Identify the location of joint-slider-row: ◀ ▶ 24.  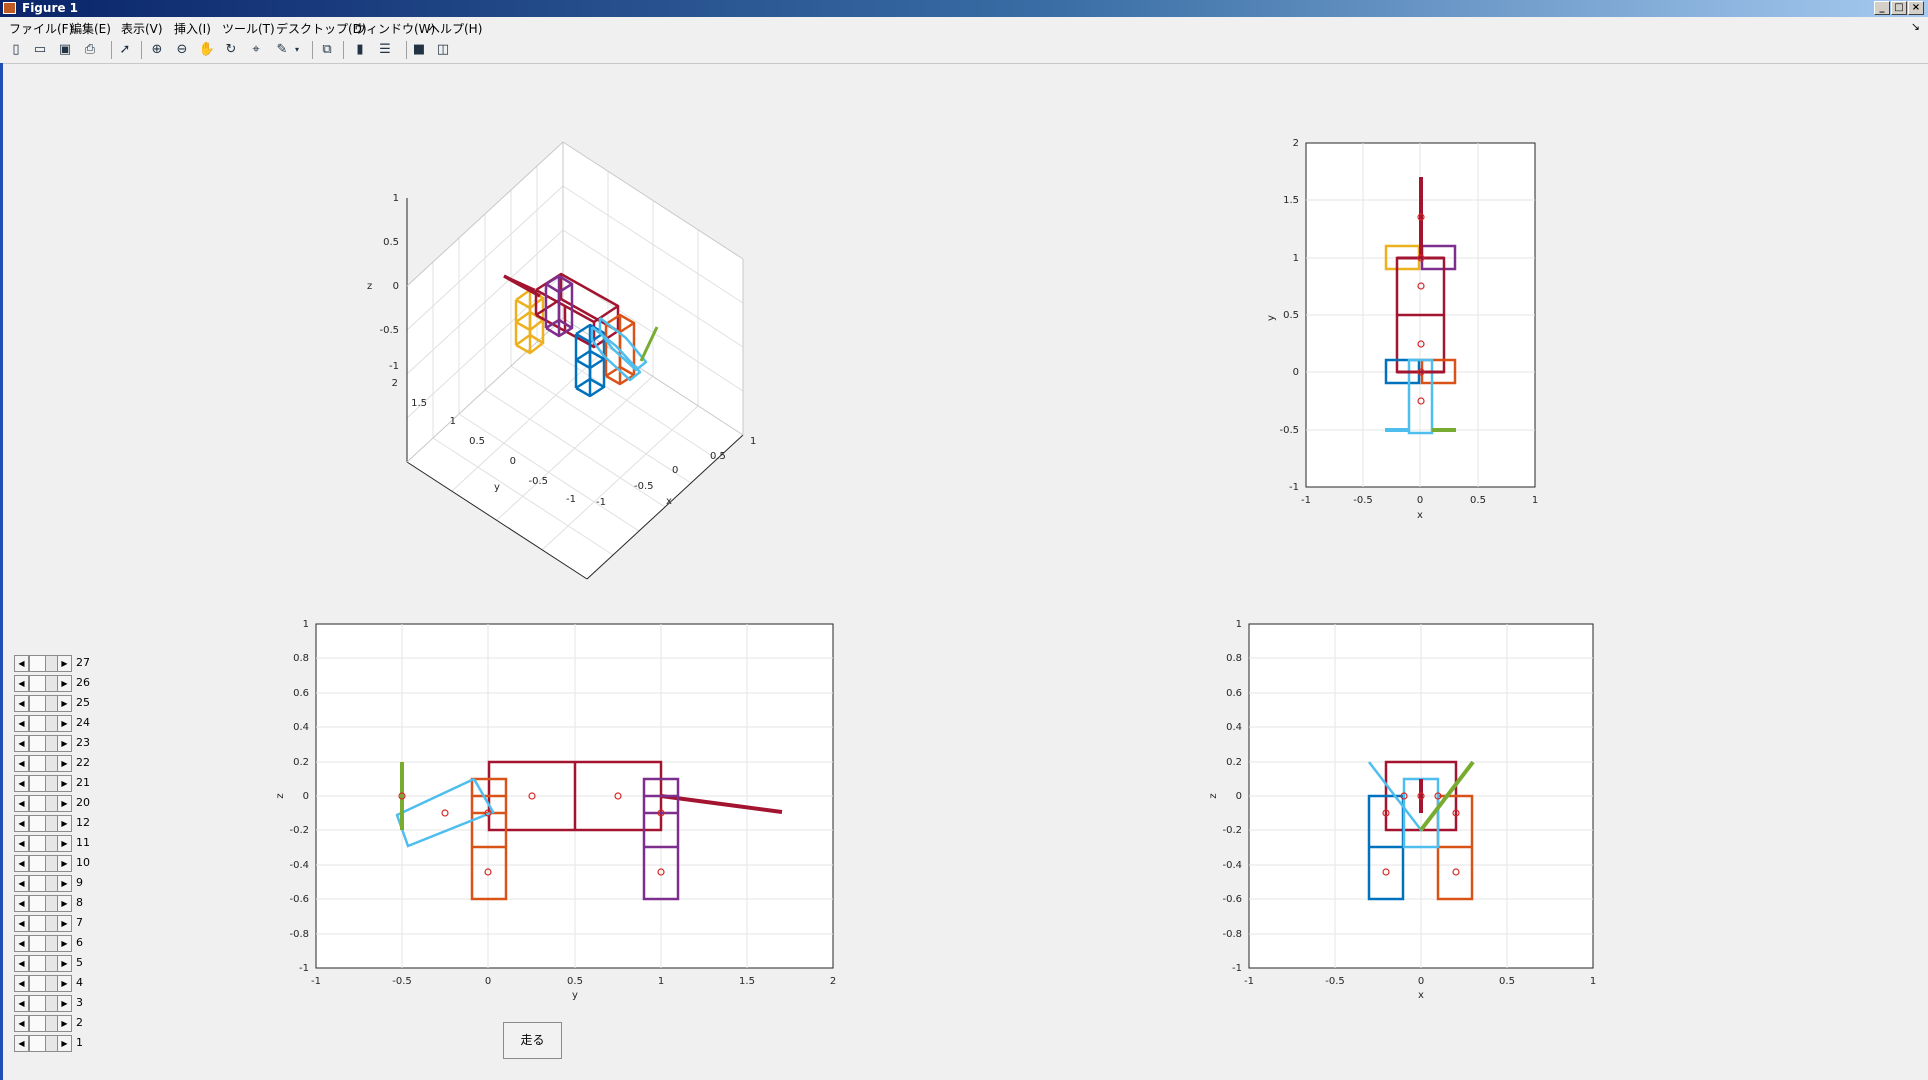
(54, 724).